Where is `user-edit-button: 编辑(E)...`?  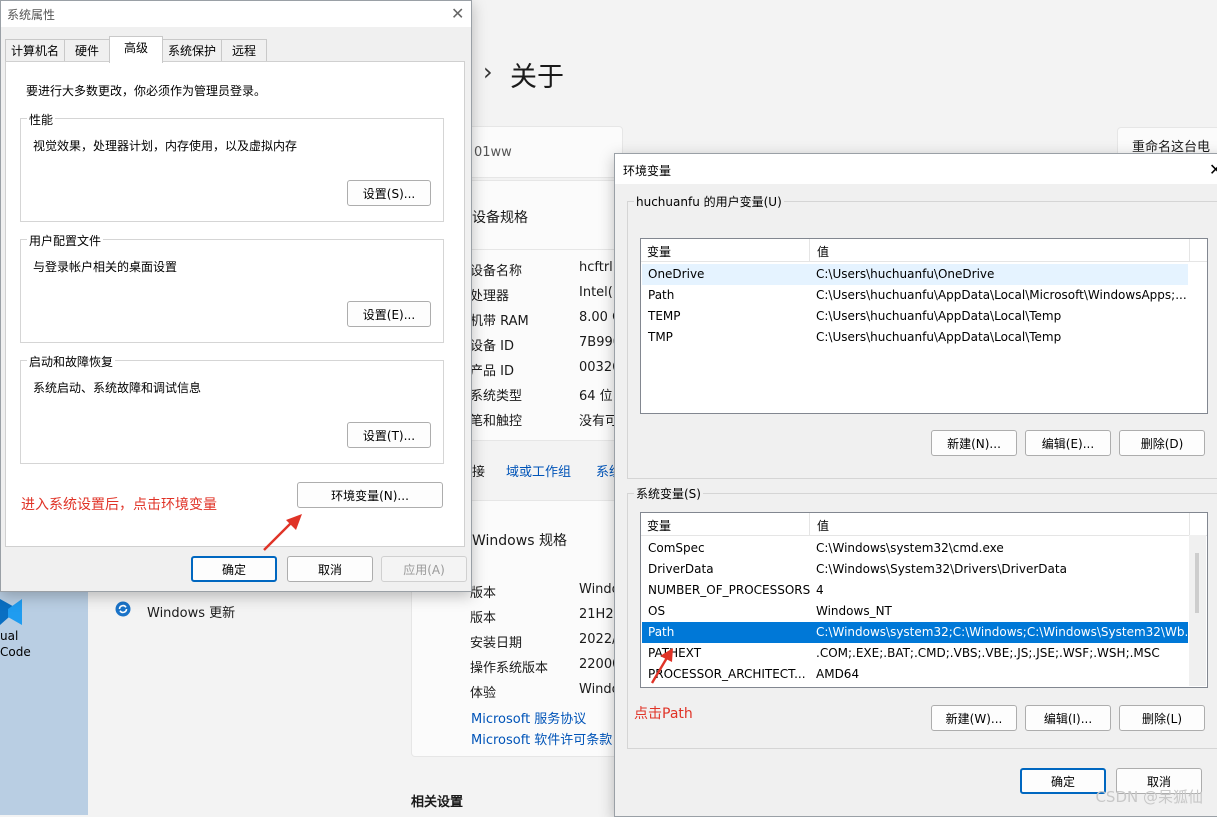
user-edit-button: 编辑(E)... is located at coordinates (1068, 443).